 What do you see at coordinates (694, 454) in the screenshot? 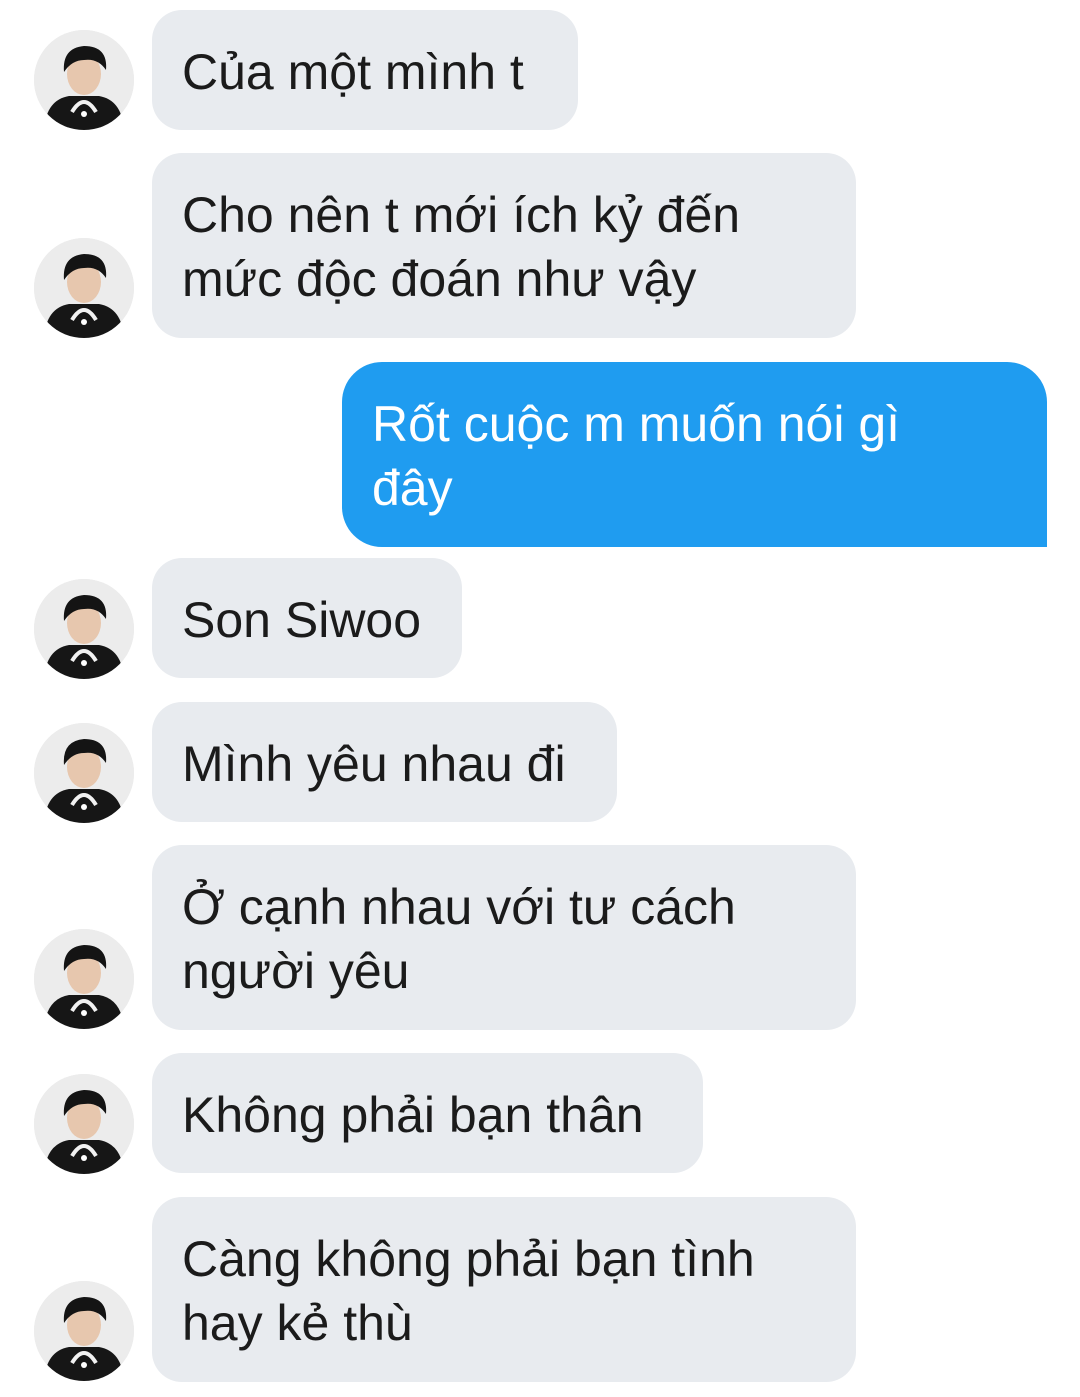
I see `outgoing-message-bubble: Rốt cuộc m muốn nói gì đây` at bounding box center [694, 454].